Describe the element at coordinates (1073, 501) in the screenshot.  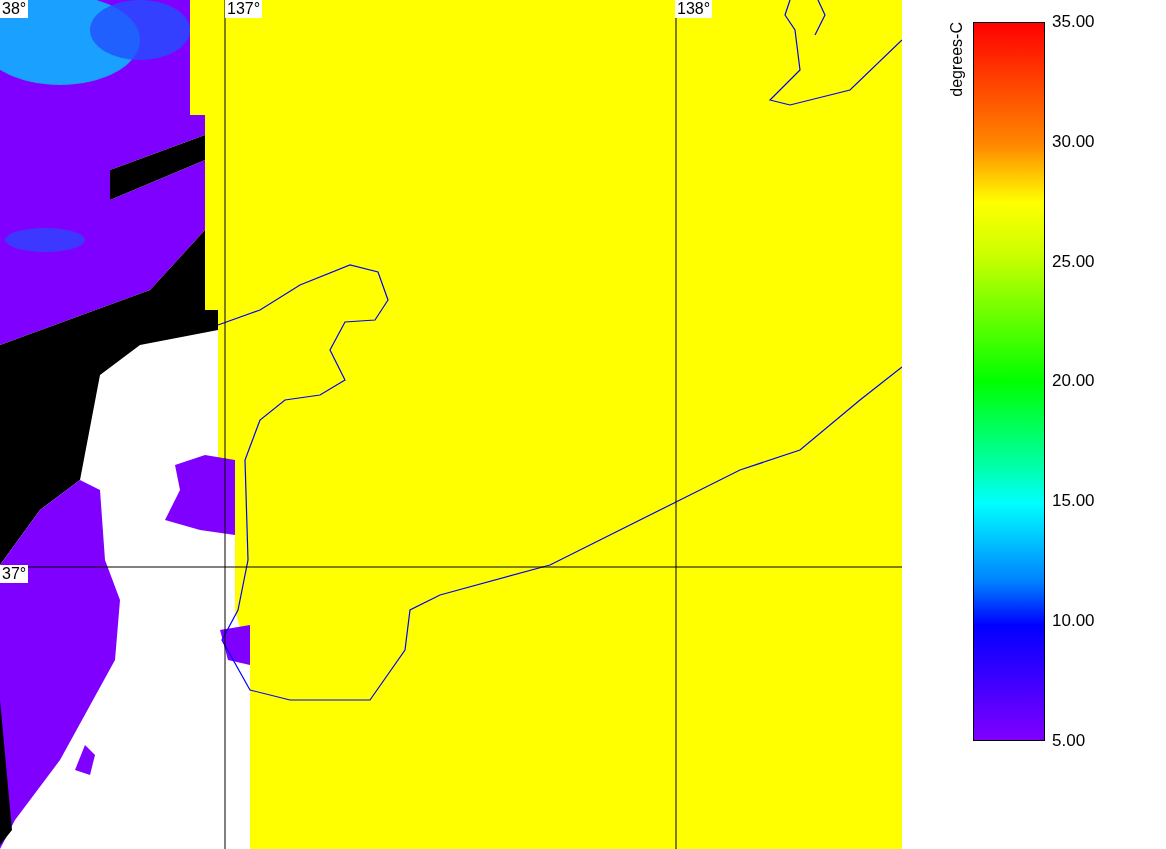
I see `scale-value: 15.00` at that location.